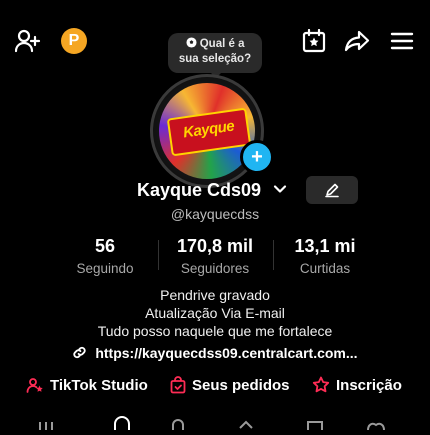 The height and width of the screenshot is (435, 430). Describe the element at coordinates (215, 313) in the screenshot. I see `bio-line: Atualização Via E-mail` at that location.